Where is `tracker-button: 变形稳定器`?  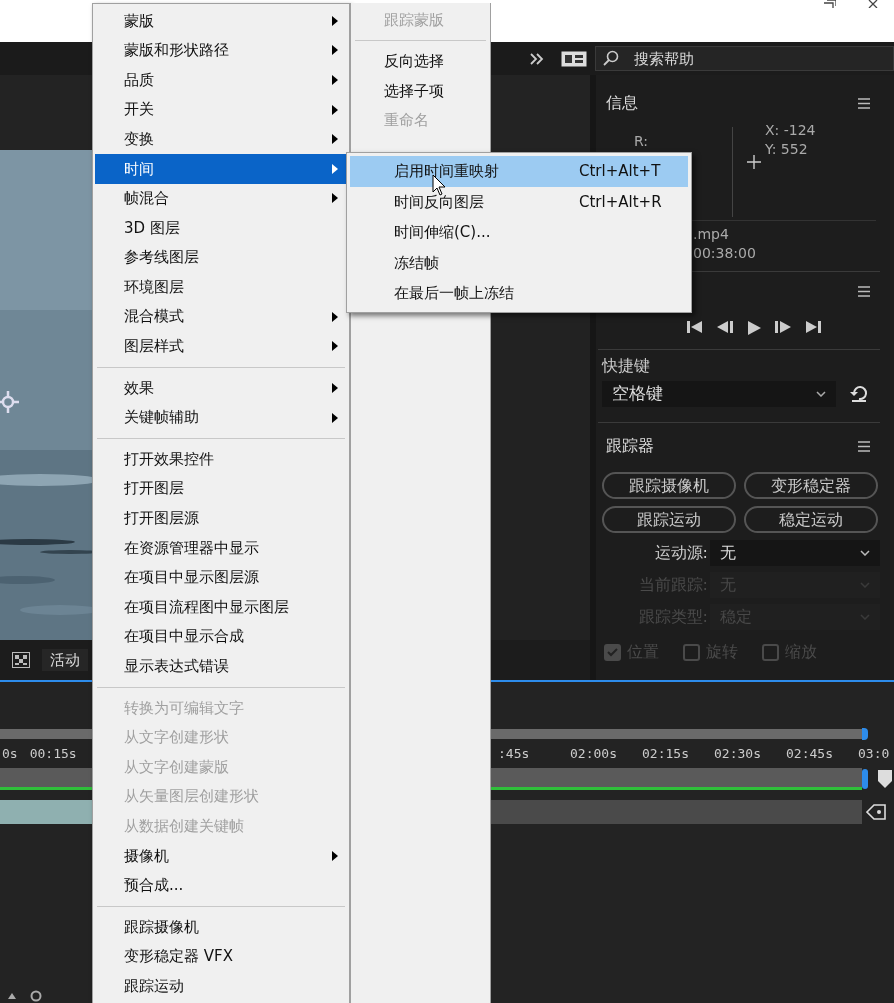 tracker-button: 变形稳定器 is located at coordinates (811, 485).